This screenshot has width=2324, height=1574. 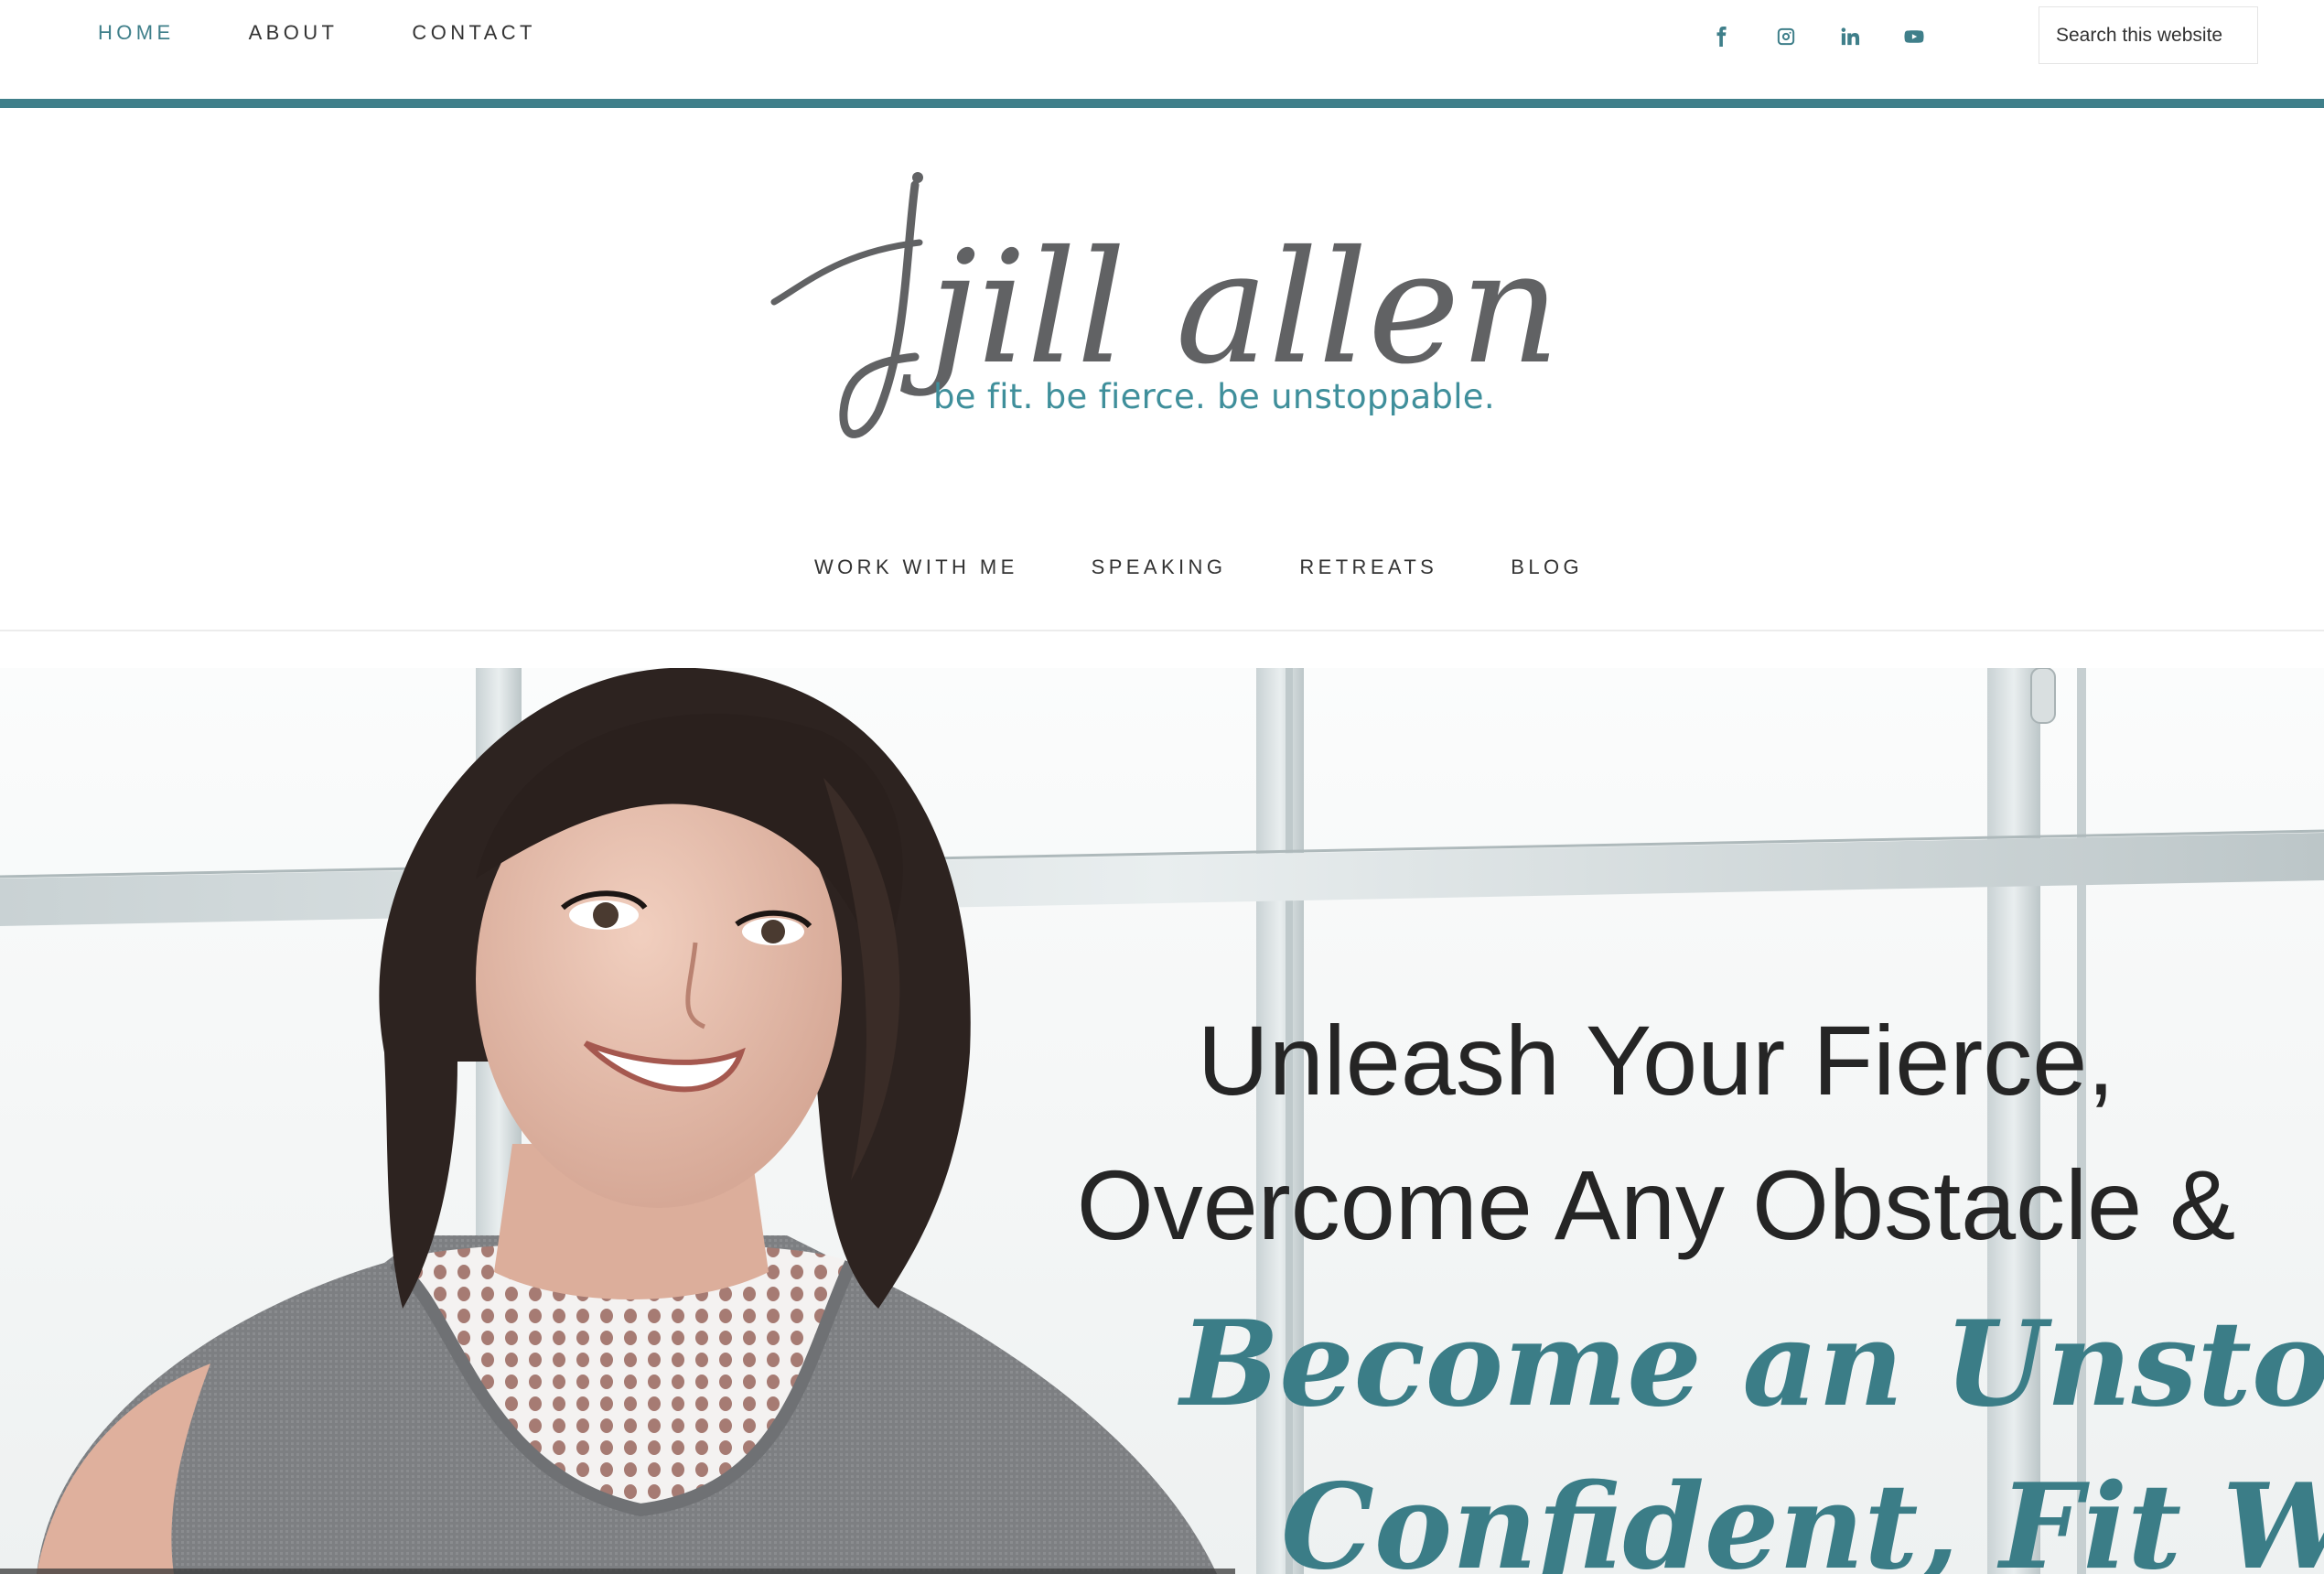 What do you see at coordinates (1368, 567) in the screenshot?
I see `main-nav-retreats: RETREATS` at bounding box center [1368, 567].